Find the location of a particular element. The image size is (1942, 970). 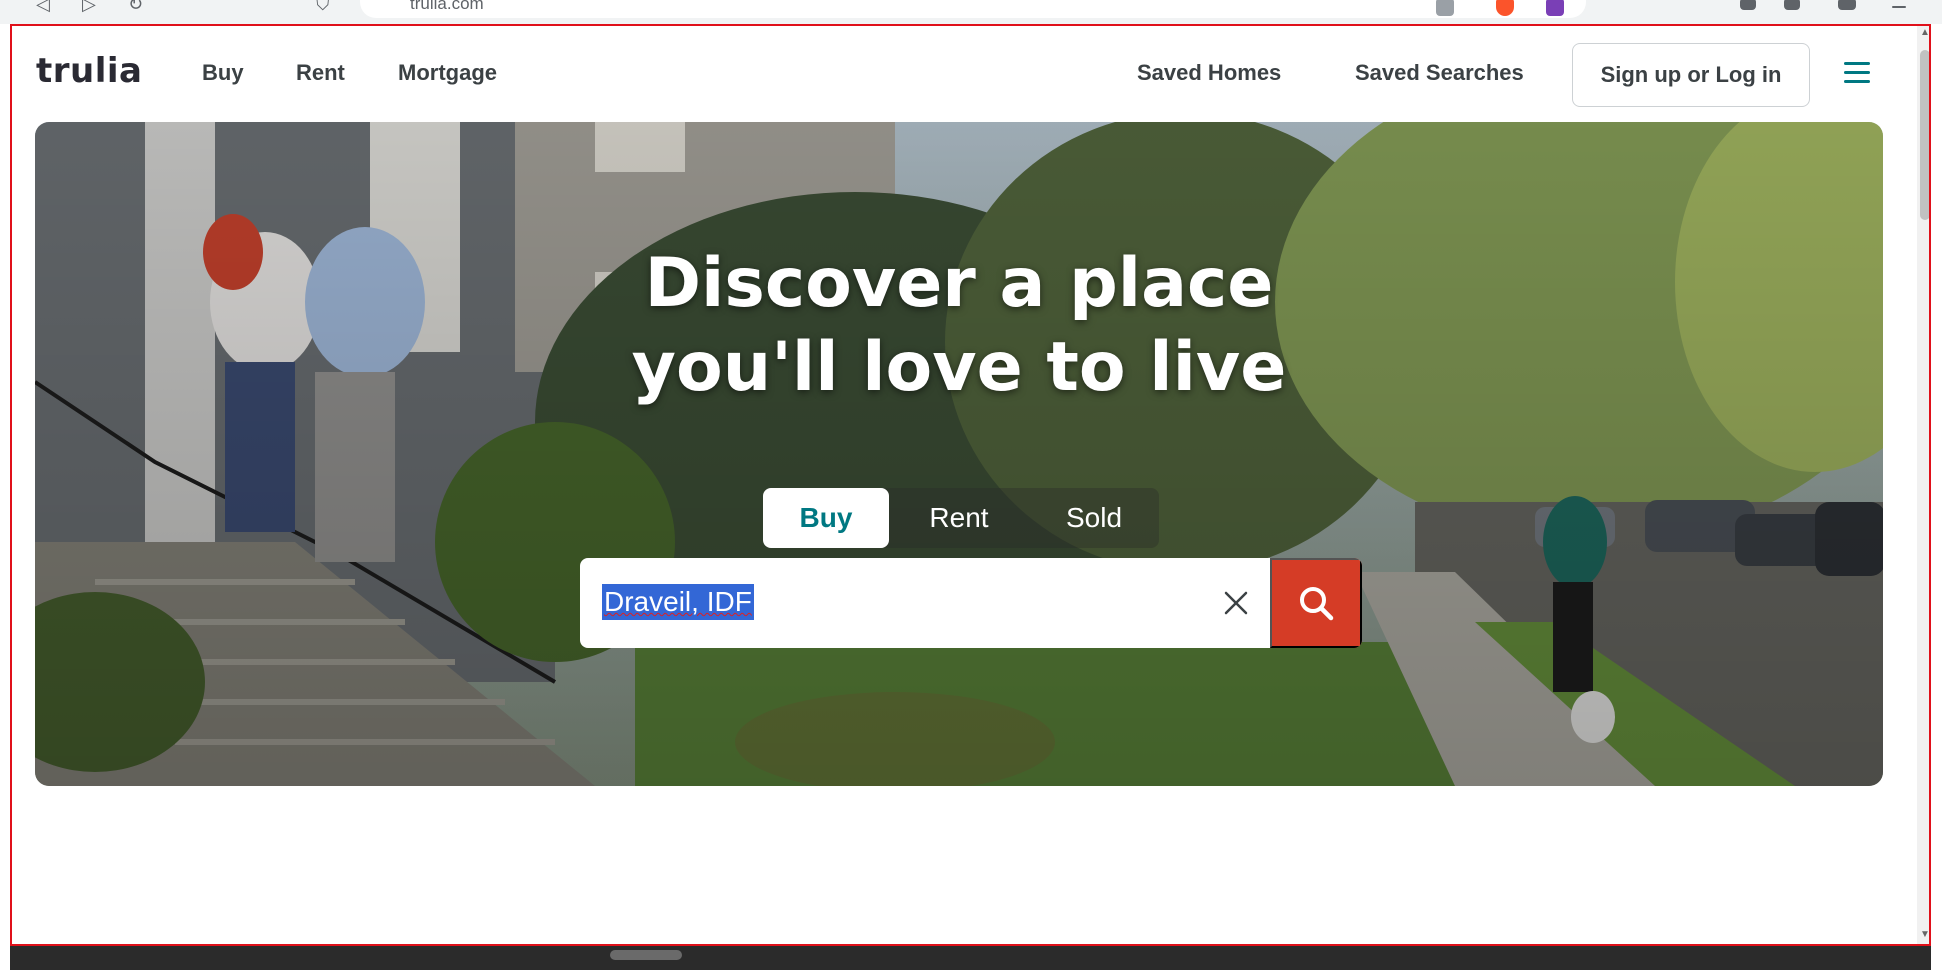

nav-buy: Buy is located at coordinates (223, 73).